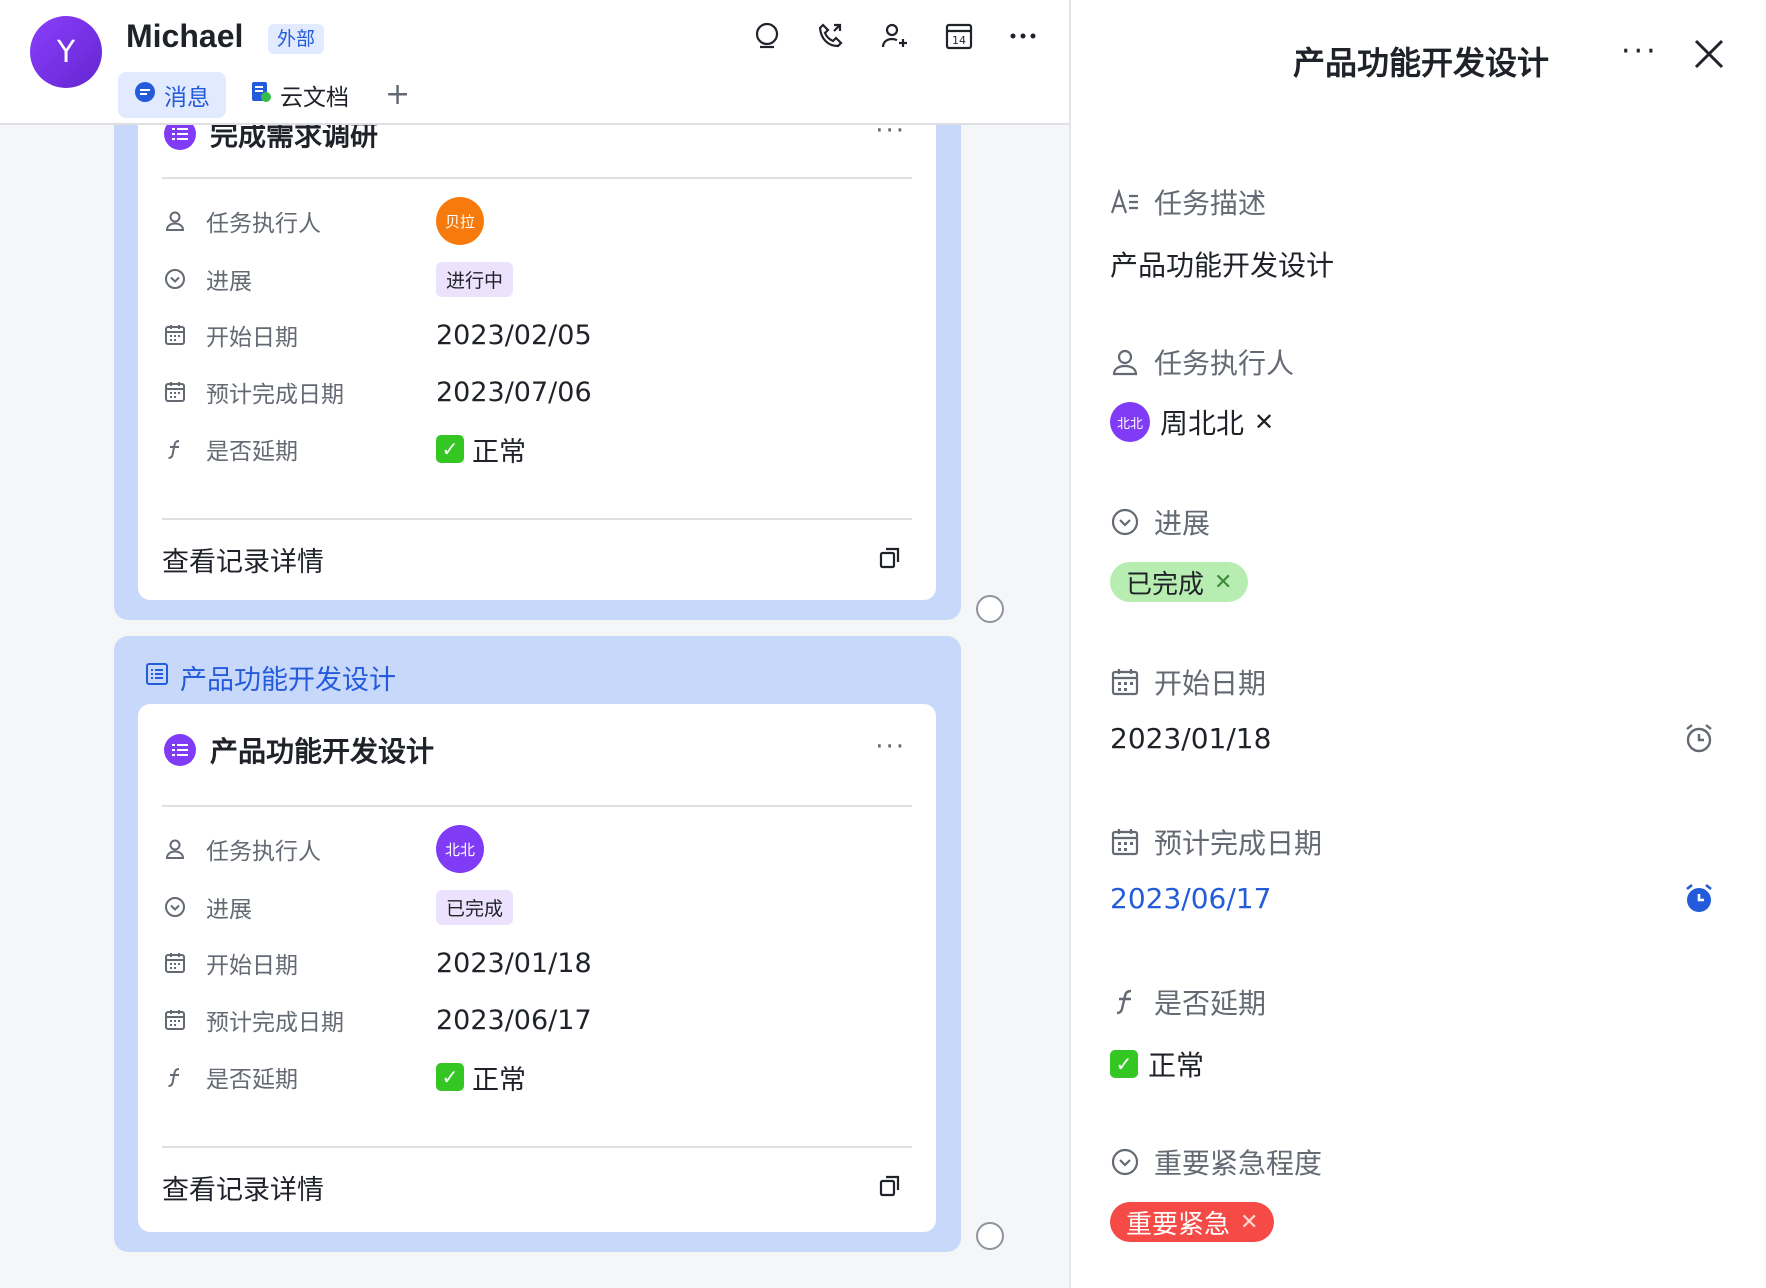 Image resolution: width=1766 pixels, height=1288 pixels. What do you see at coordinates (275, 1023) in the screenshot?
I see `field-label: 预计完成日期` at bounding box center [275, 1023].